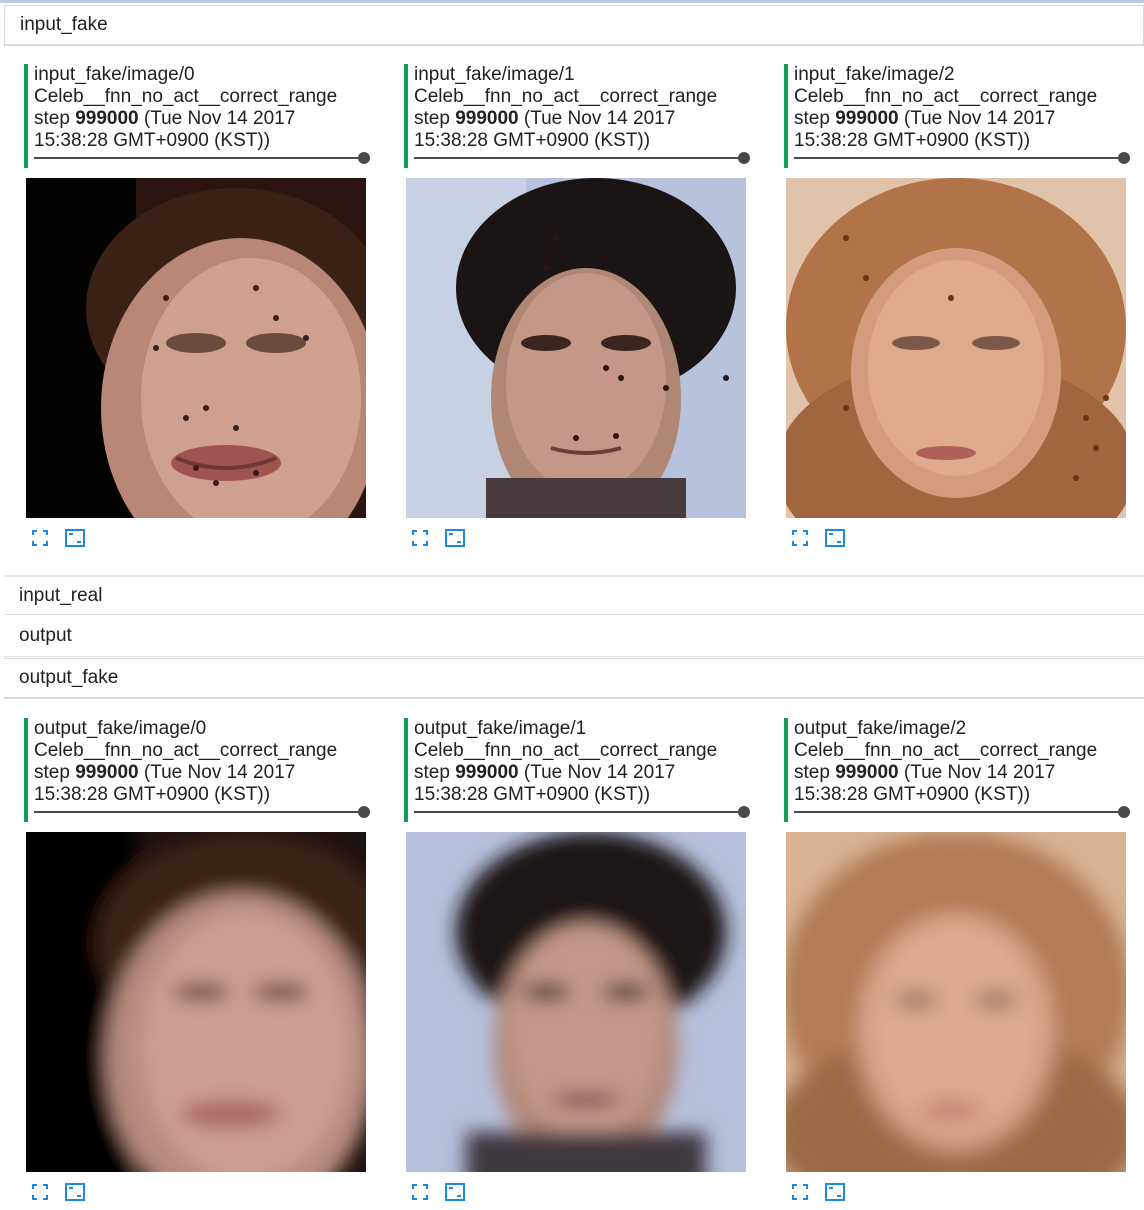 This screenshot has width=1144, height=1210. What do you see at coordinates (874, 74) in the screenshot?
I see `card-tag: input_fake/image/2` at bounding box center [874, 74].